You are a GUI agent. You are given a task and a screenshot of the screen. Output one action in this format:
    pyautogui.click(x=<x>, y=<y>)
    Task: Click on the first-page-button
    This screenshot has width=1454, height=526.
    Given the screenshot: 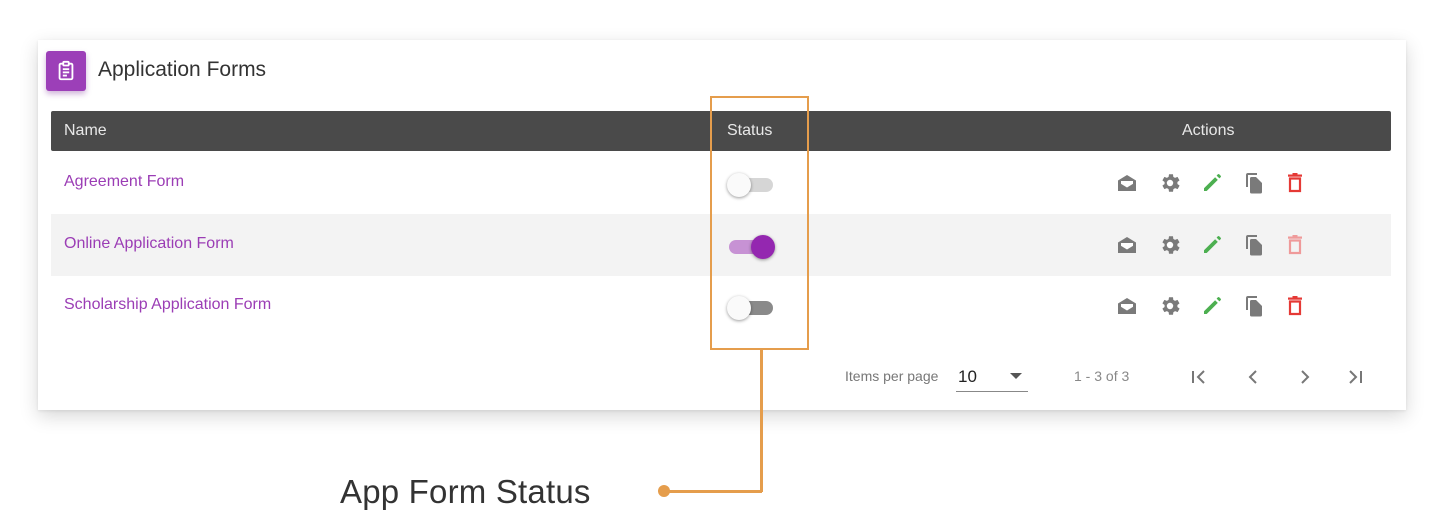 What is the action you would take?
    pyautogui.click(x=1199, y=377)
    